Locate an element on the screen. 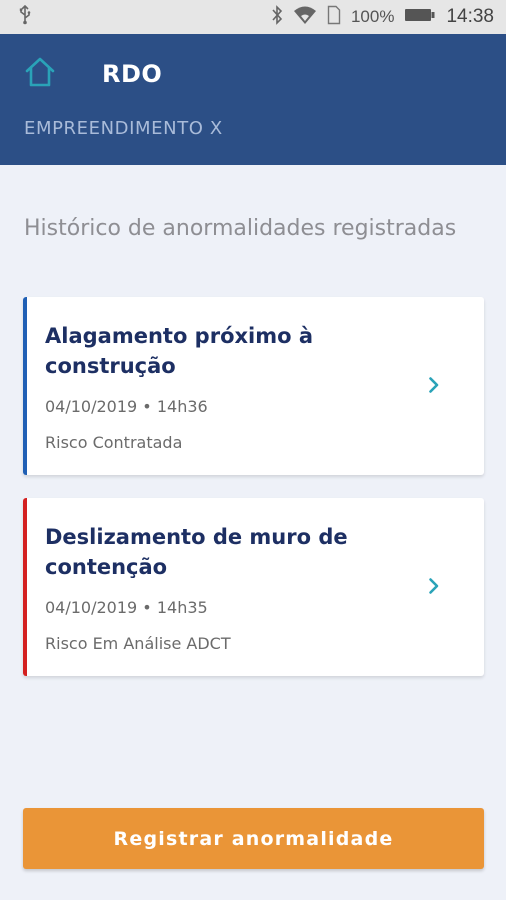  anomaly-datetime: 04/10/2019 • 14h36 is located at coordinates (126, 406).